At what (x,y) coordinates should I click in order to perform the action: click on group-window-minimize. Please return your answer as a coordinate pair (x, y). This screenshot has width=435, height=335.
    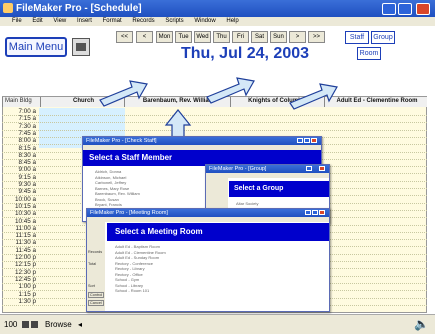
    Looking at the image, I should click on (309, 168).